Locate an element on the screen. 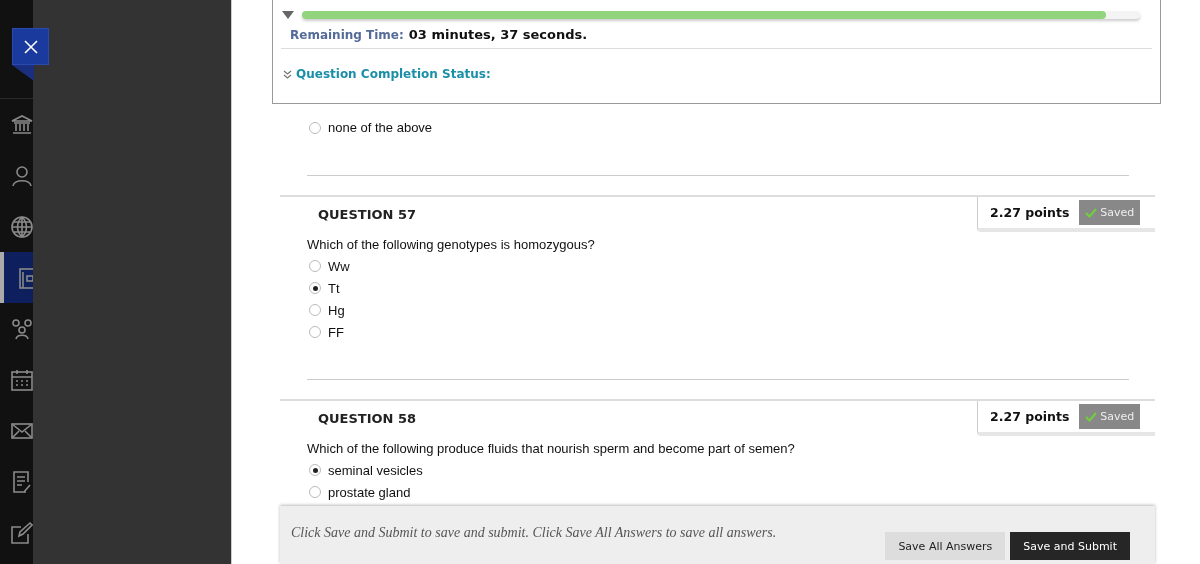 This screenshot has height=564, width=1200. edit-icon is located at coordinates (21, 532).